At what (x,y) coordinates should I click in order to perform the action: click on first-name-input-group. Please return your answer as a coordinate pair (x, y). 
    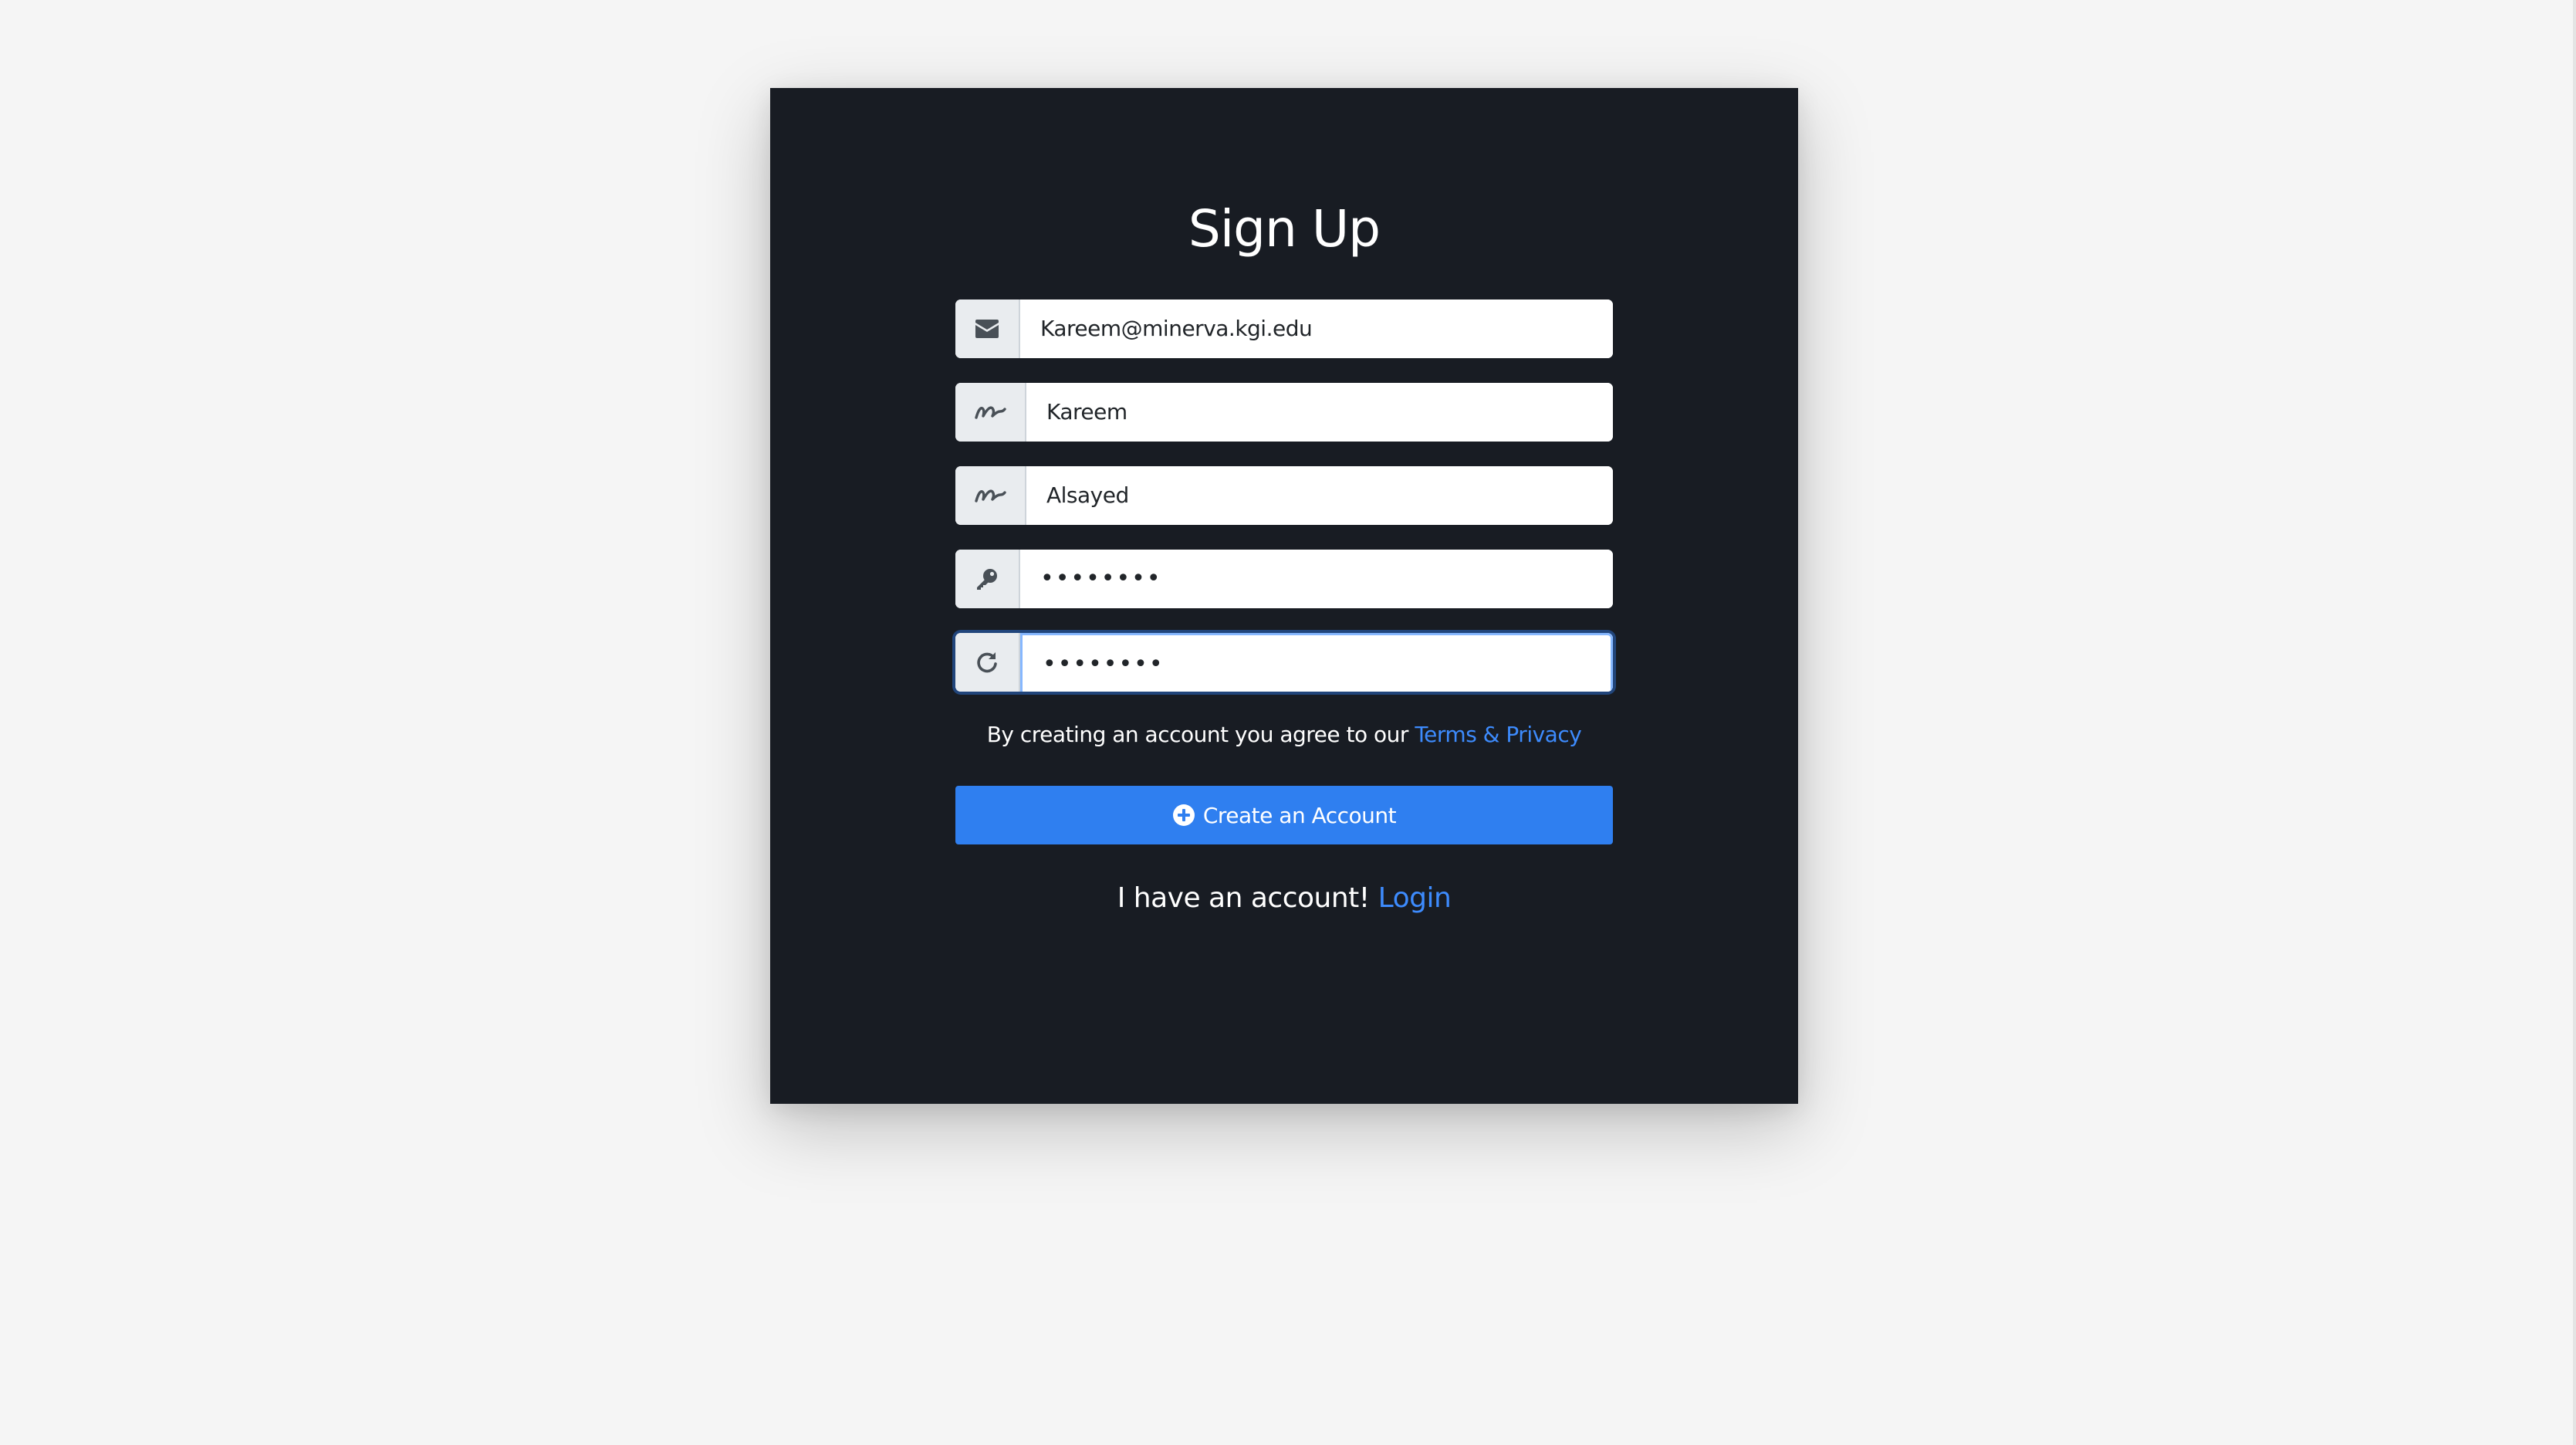
    Looking at the image, I should click on (1284, 413).